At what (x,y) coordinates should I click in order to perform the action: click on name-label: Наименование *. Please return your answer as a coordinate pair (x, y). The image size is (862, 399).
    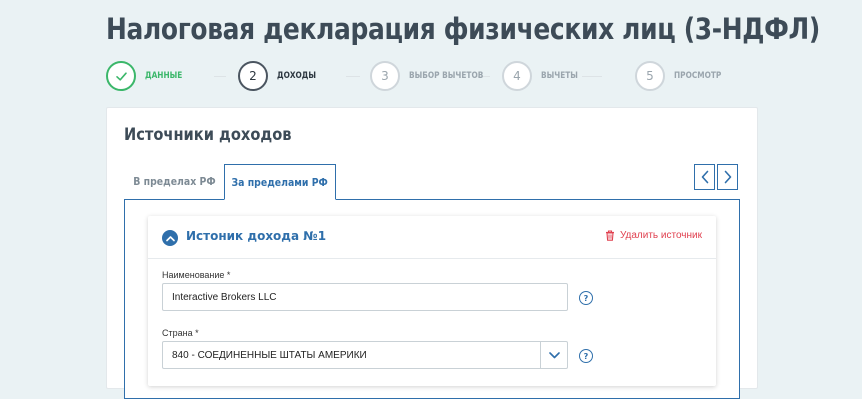
    Looking at the image, I should click on (196, 275).